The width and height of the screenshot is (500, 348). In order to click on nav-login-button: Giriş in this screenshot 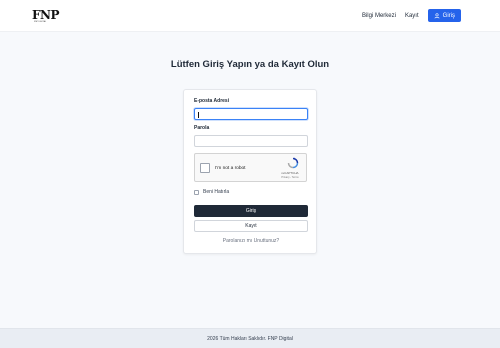, I will do `click(444, 15)`.